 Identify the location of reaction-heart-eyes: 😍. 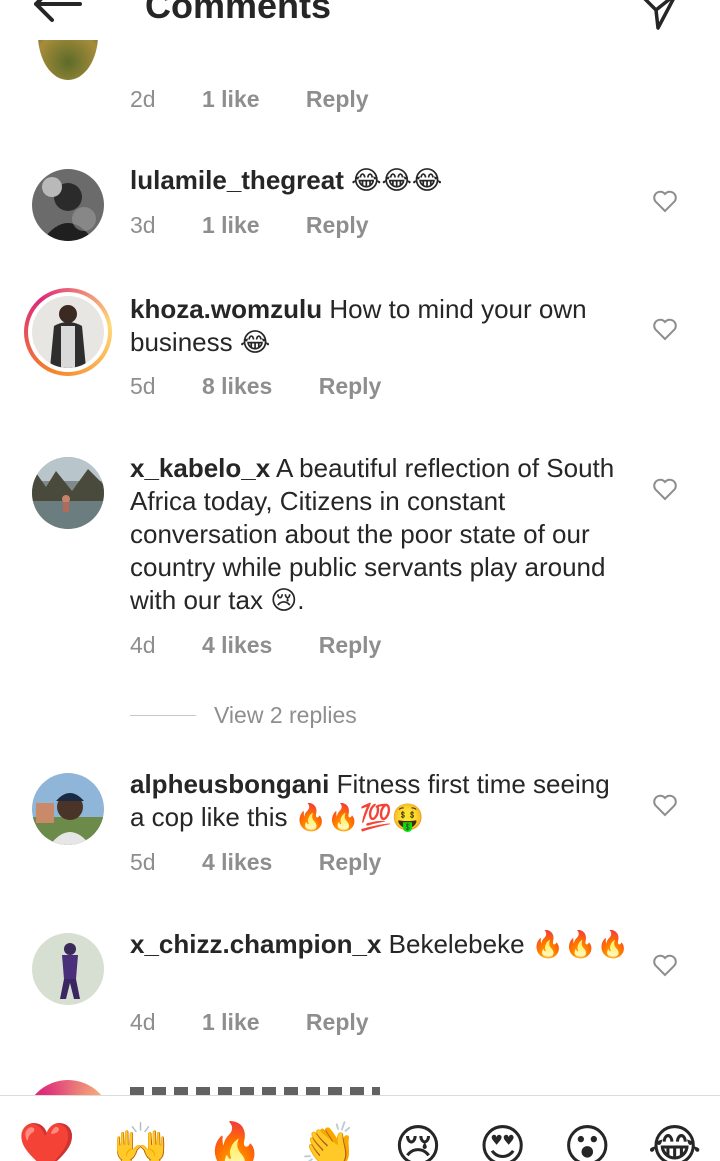
(503, 1139).